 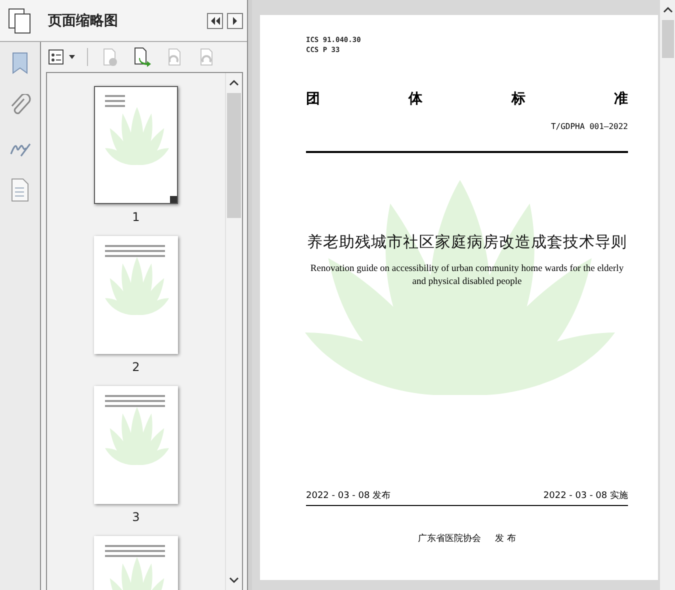 I want to click on pages-icon, so click(x=20, y=21).